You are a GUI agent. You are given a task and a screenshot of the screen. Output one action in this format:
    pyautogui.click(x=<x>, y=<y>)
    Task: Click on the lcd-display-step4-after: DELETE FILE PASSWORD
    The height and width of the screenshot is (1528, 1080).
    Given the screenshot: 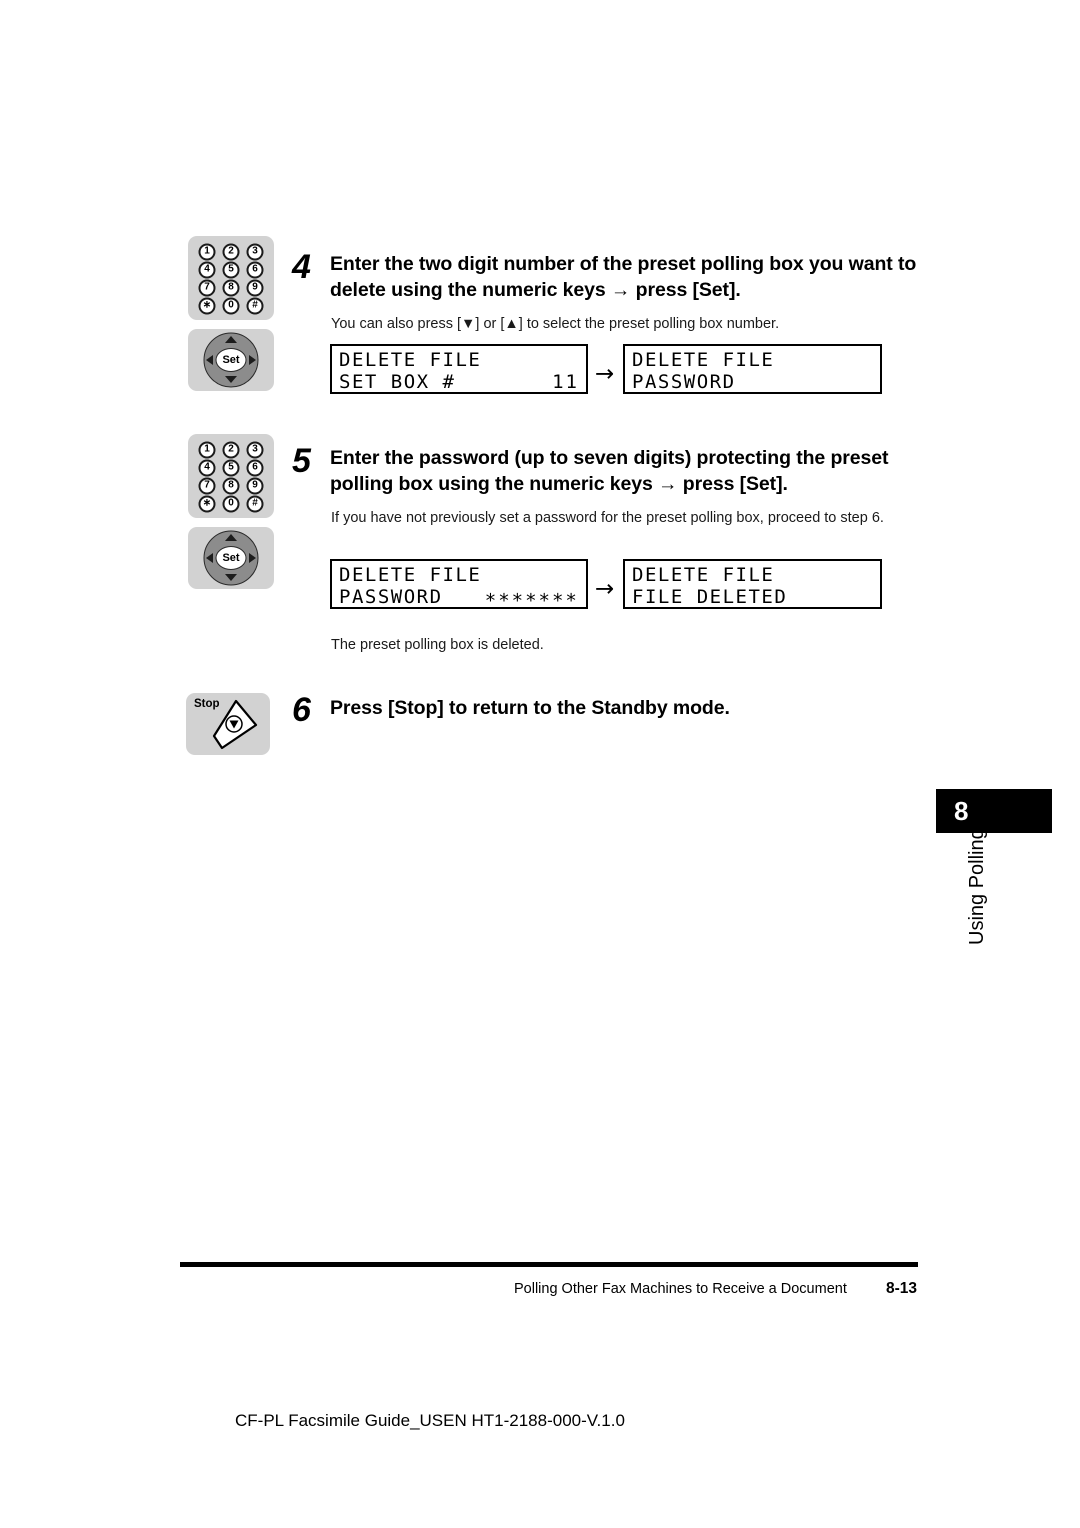 What is the action you would take?
    pyautogui.click(x=752, y=369)
    